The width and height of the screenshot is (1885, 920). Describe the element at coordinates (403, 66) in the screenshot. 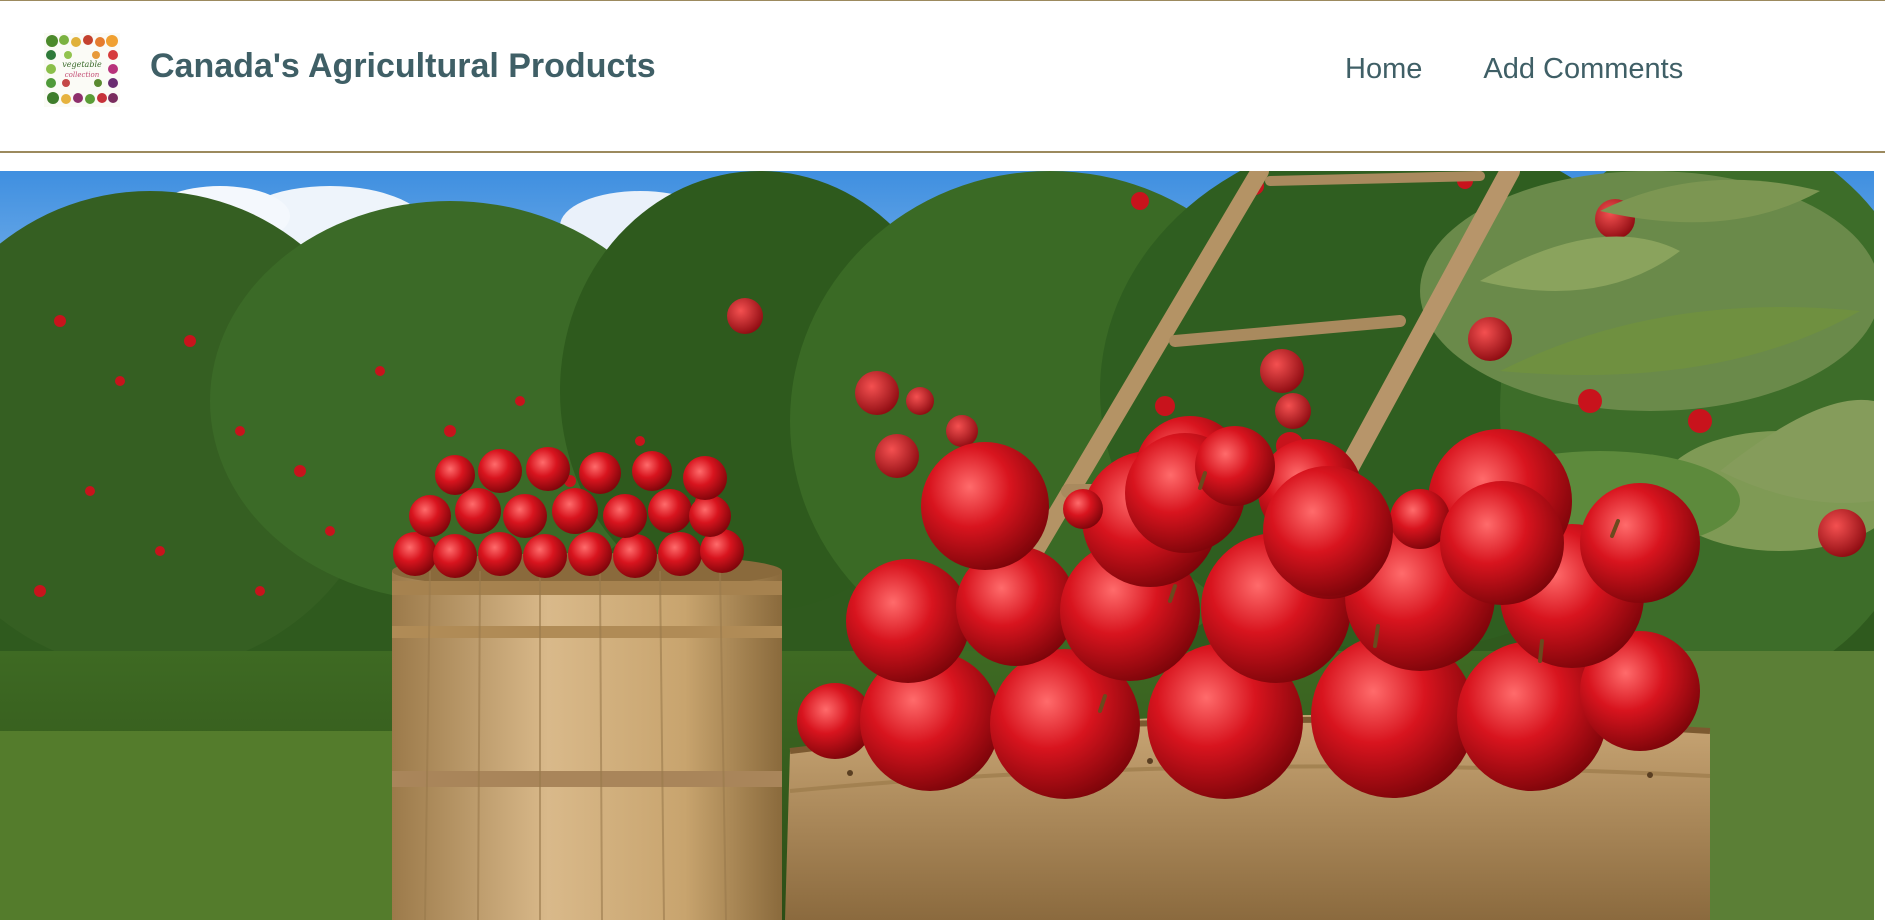

I see `site-title: Canada's Agricultural Products` at that location.